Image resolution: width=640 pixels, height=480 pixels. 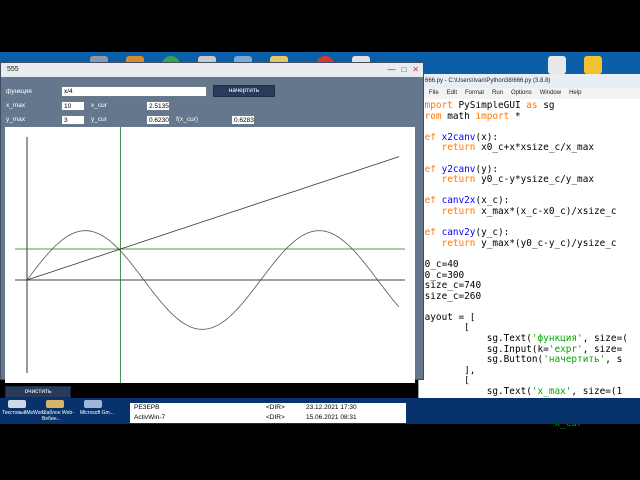 I want to click on code-token: (x):, so click(x=487, y=137).